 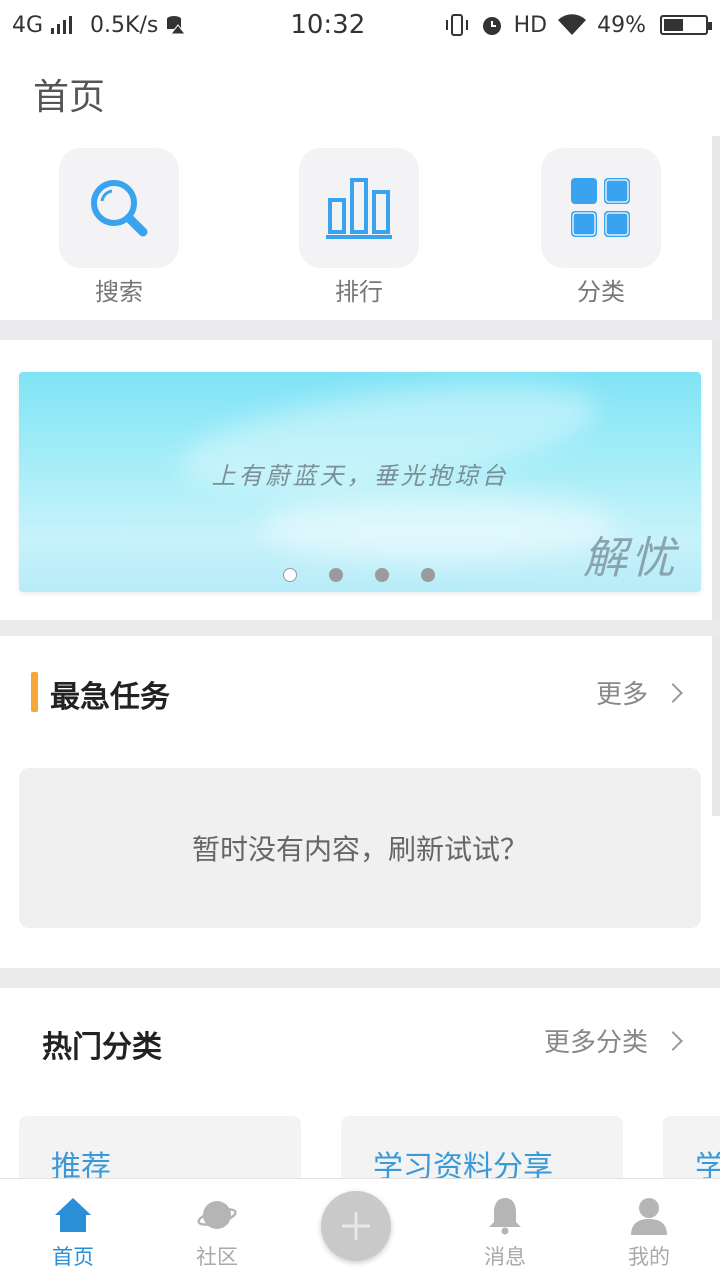 I want to click on plus-icon, so click(x=356, y=1226).